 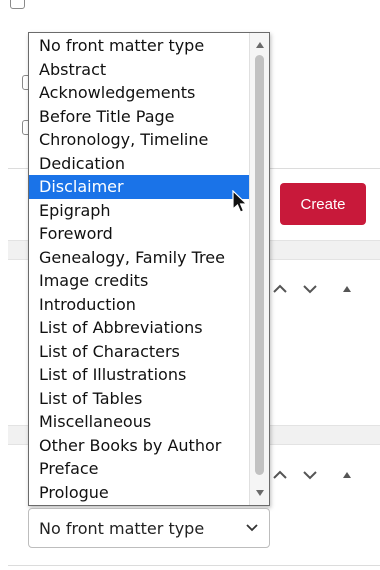 I want to click on option-epigraph: Epigraph, so click(x=139, y=211).